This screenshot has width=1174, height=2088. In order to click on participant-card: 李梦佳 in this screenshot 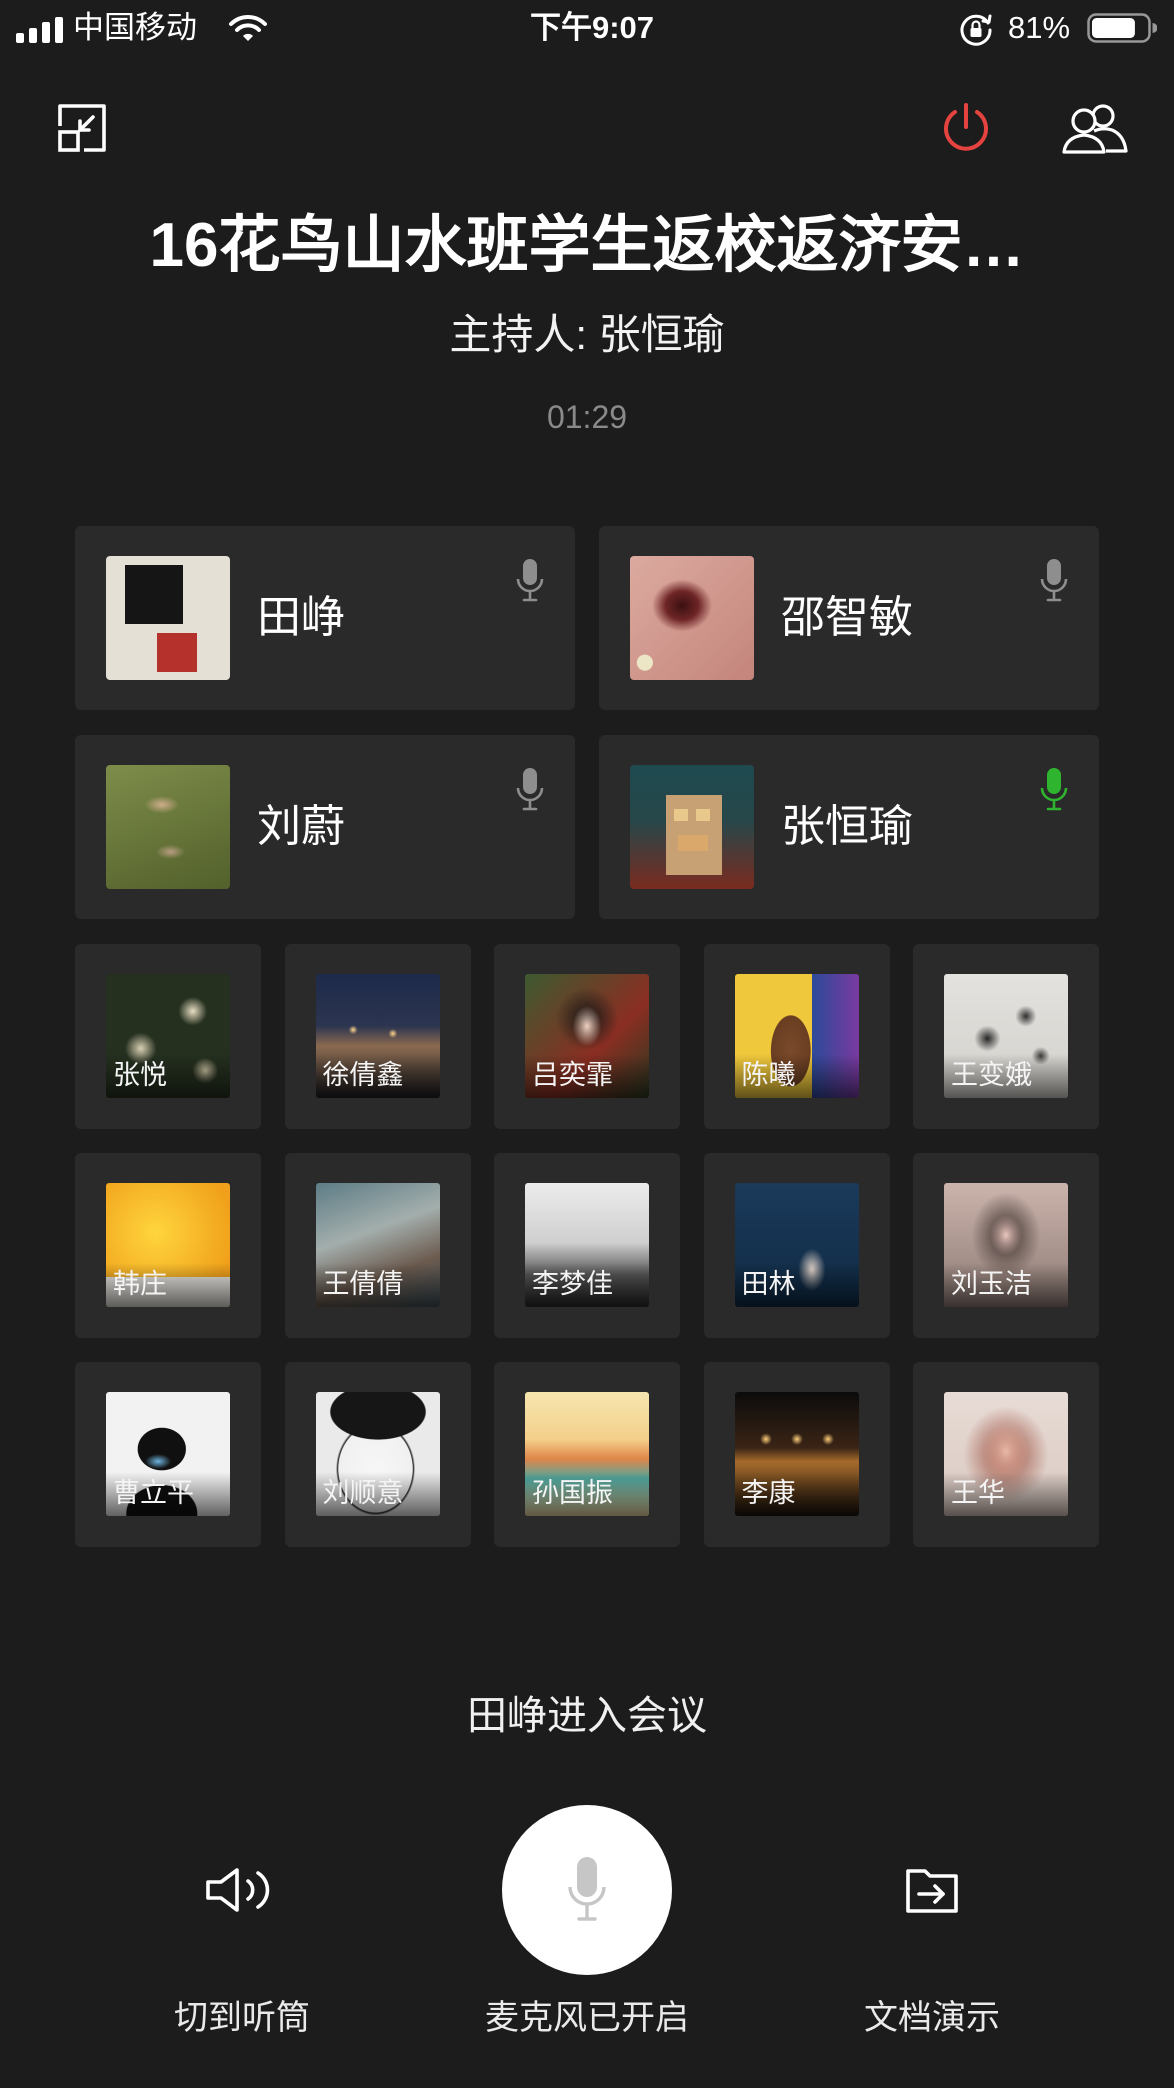, I will do `click(587, 1245)`.